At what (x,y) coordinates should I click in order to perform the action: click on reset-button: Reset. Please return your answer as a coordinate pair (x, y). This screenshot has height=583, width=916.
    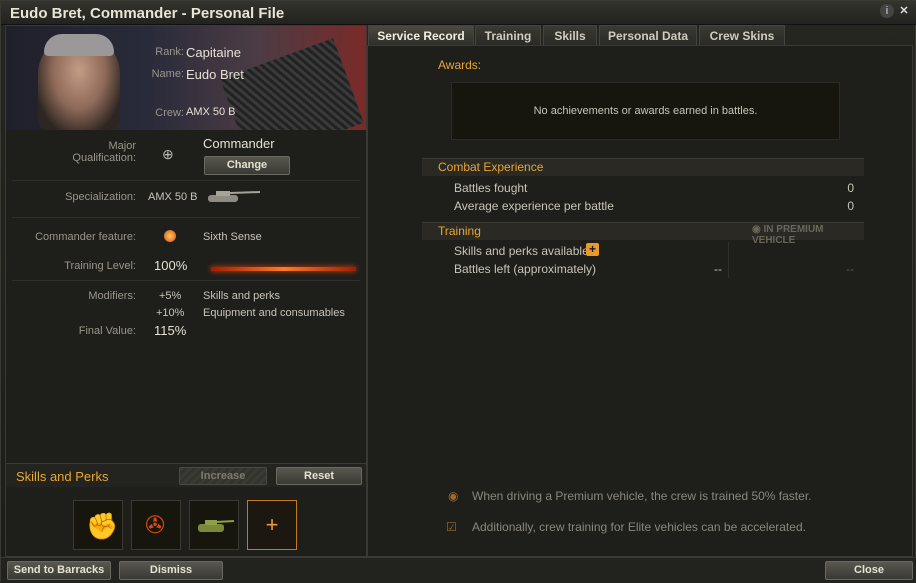
    Looking at the image, I should click on (319, 476).